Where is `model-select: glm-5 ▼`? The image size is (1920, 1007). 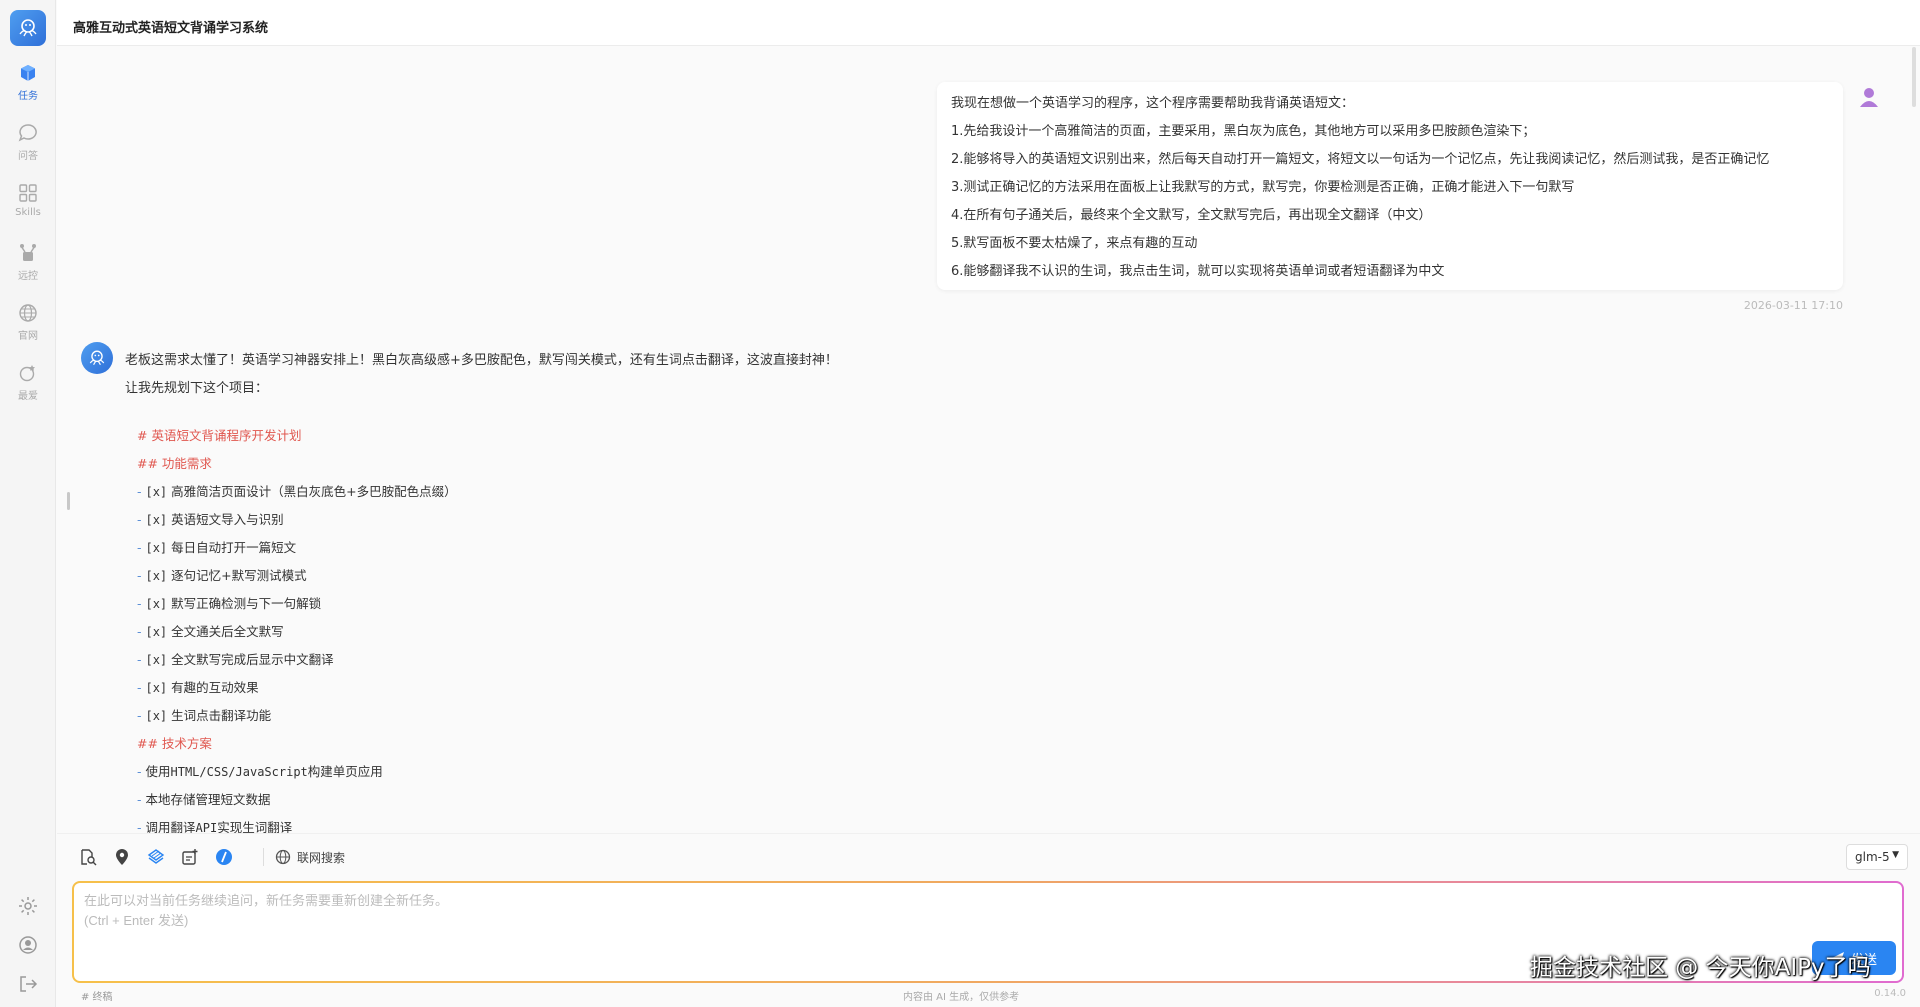 model-select: glm-5 ▼ is located at coordinates (1877, 857).